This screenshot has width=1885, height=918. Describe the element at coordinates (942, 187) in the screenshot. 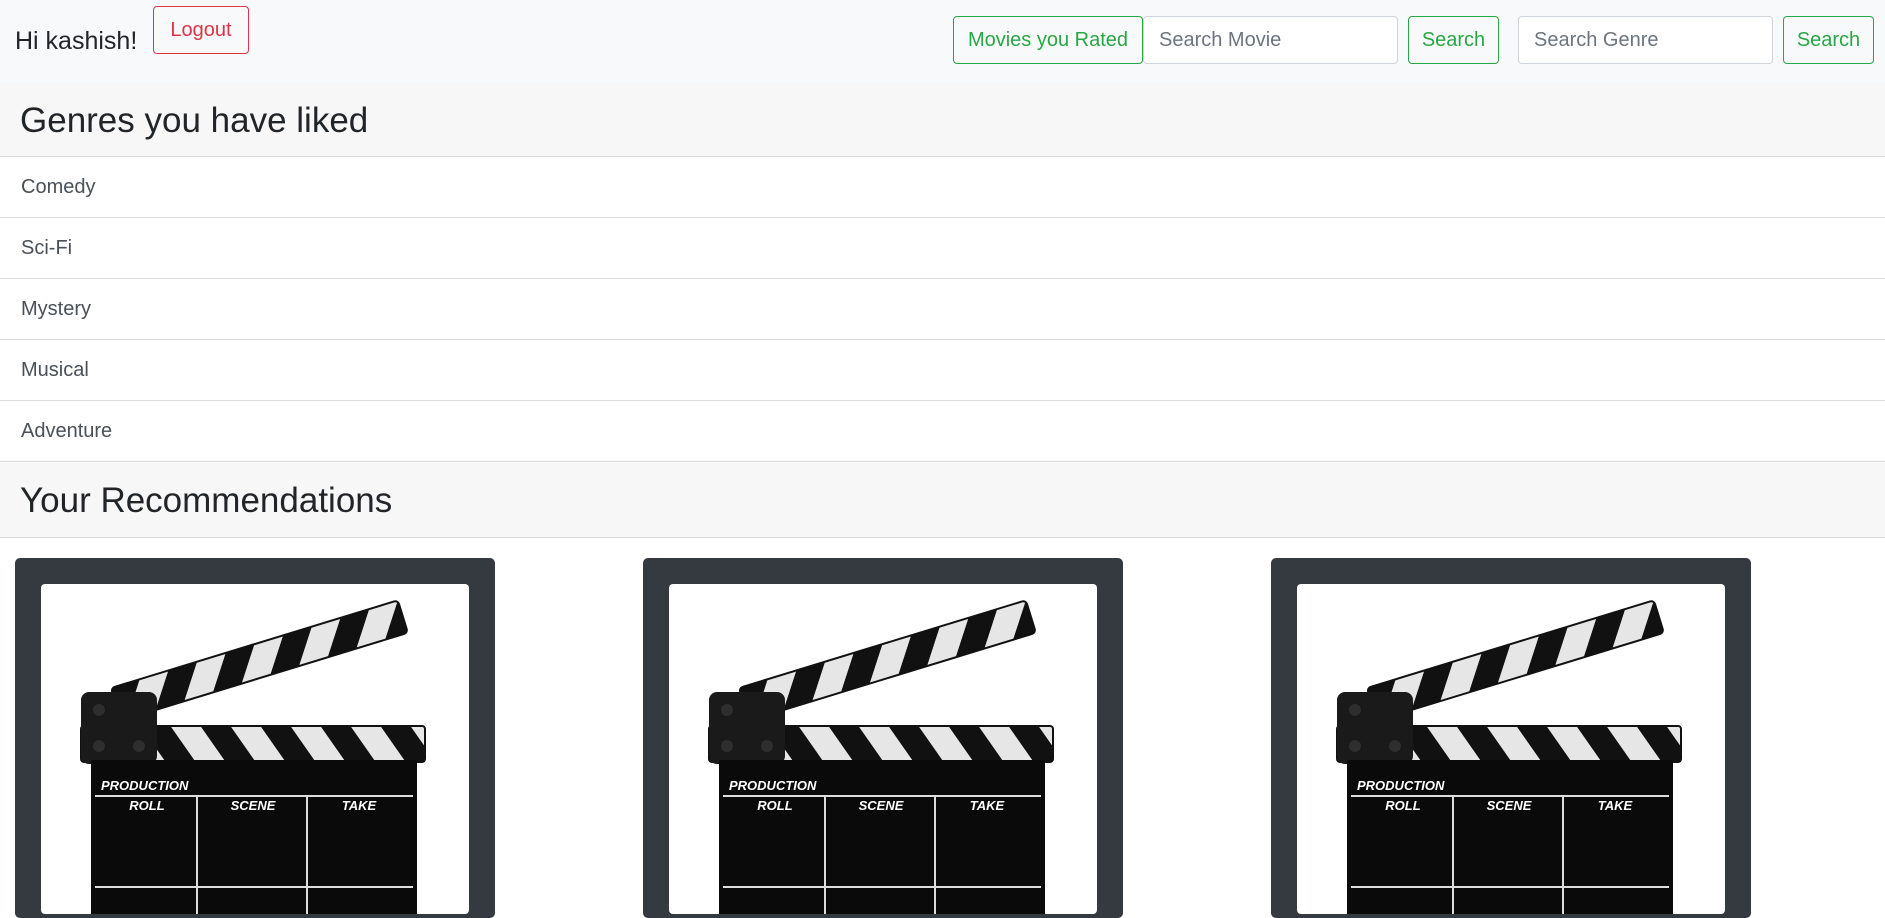

I see `genre-item-comedy: Comedy` at that location.